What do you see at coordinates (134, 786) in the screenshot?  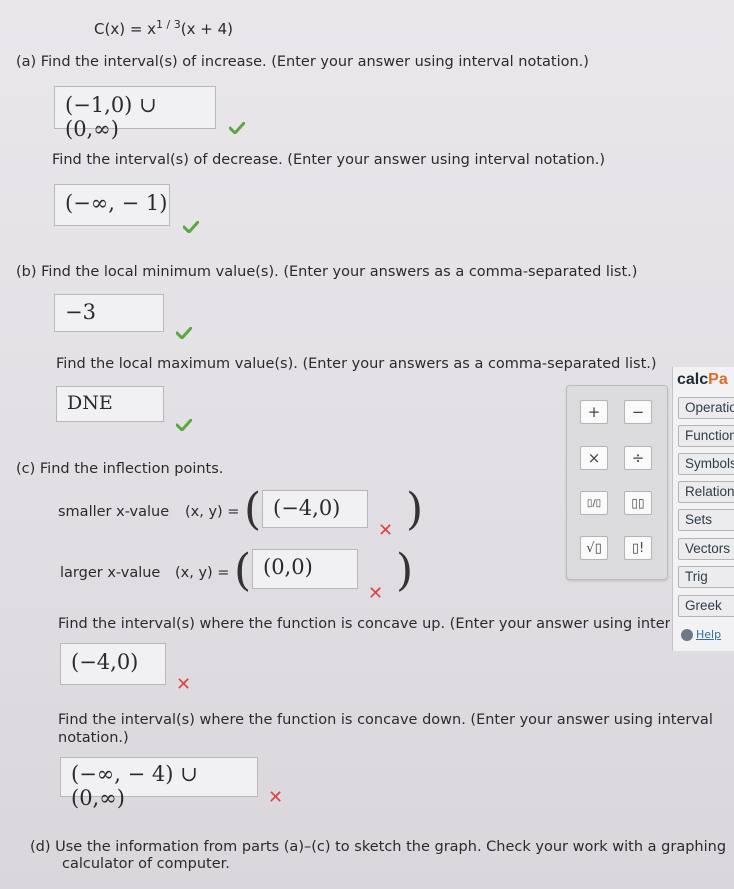 I see `concave-down-answer-value: (−∞, − 4) ∪ (0,∞)` at bounding box center [134, 786].